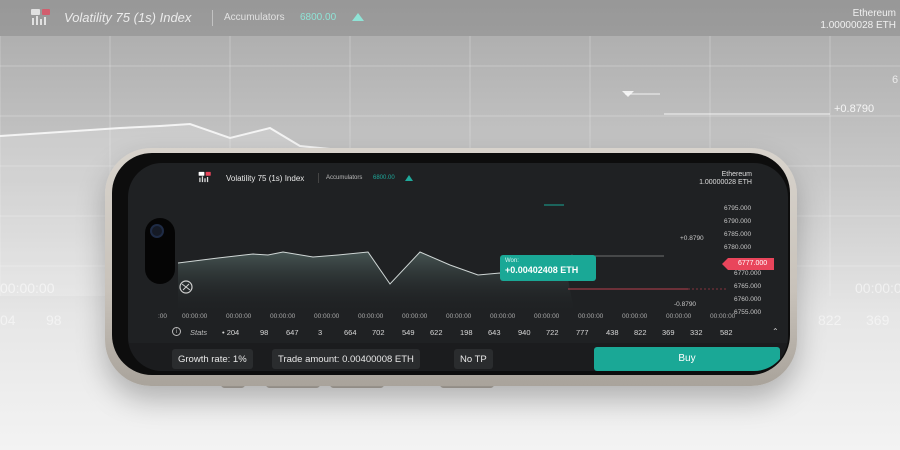 This screenshot has width=900, height=450. I want to click on market-title: Volatility 75 (1s) Index, so click(265, 178).